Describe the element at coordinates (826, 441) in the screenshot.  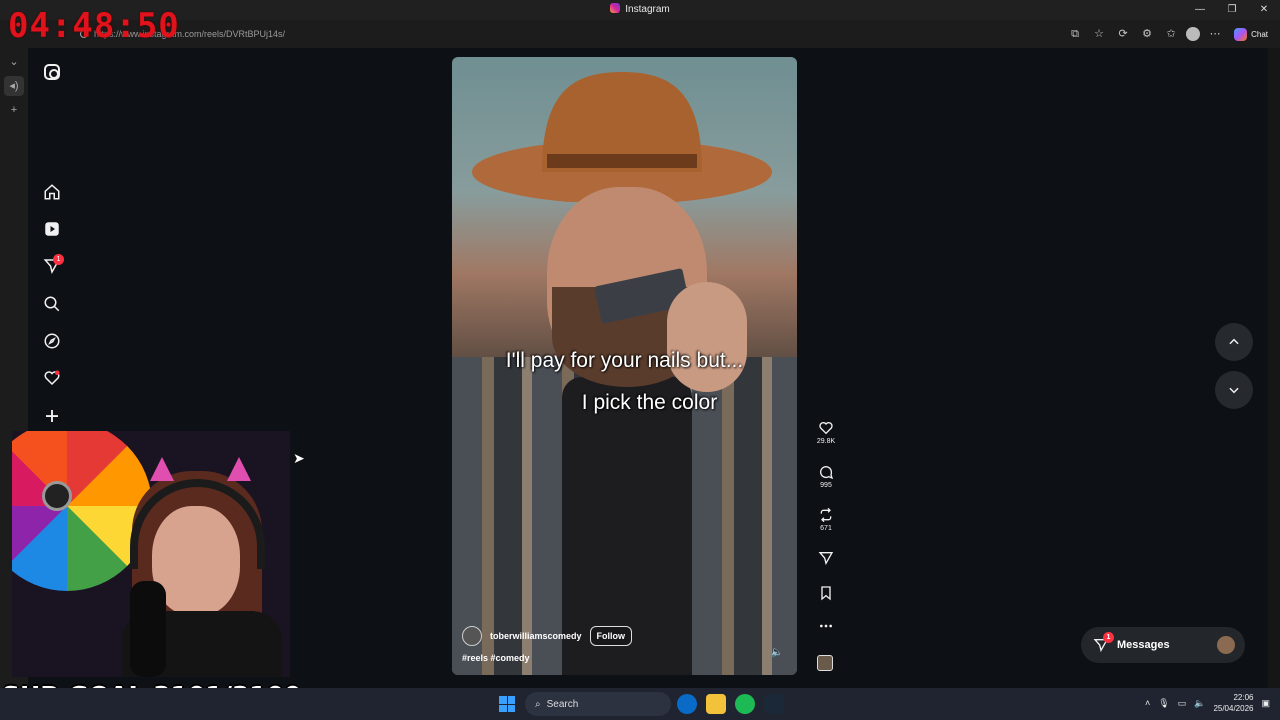
I see `like-count: 29.8K` at that location.